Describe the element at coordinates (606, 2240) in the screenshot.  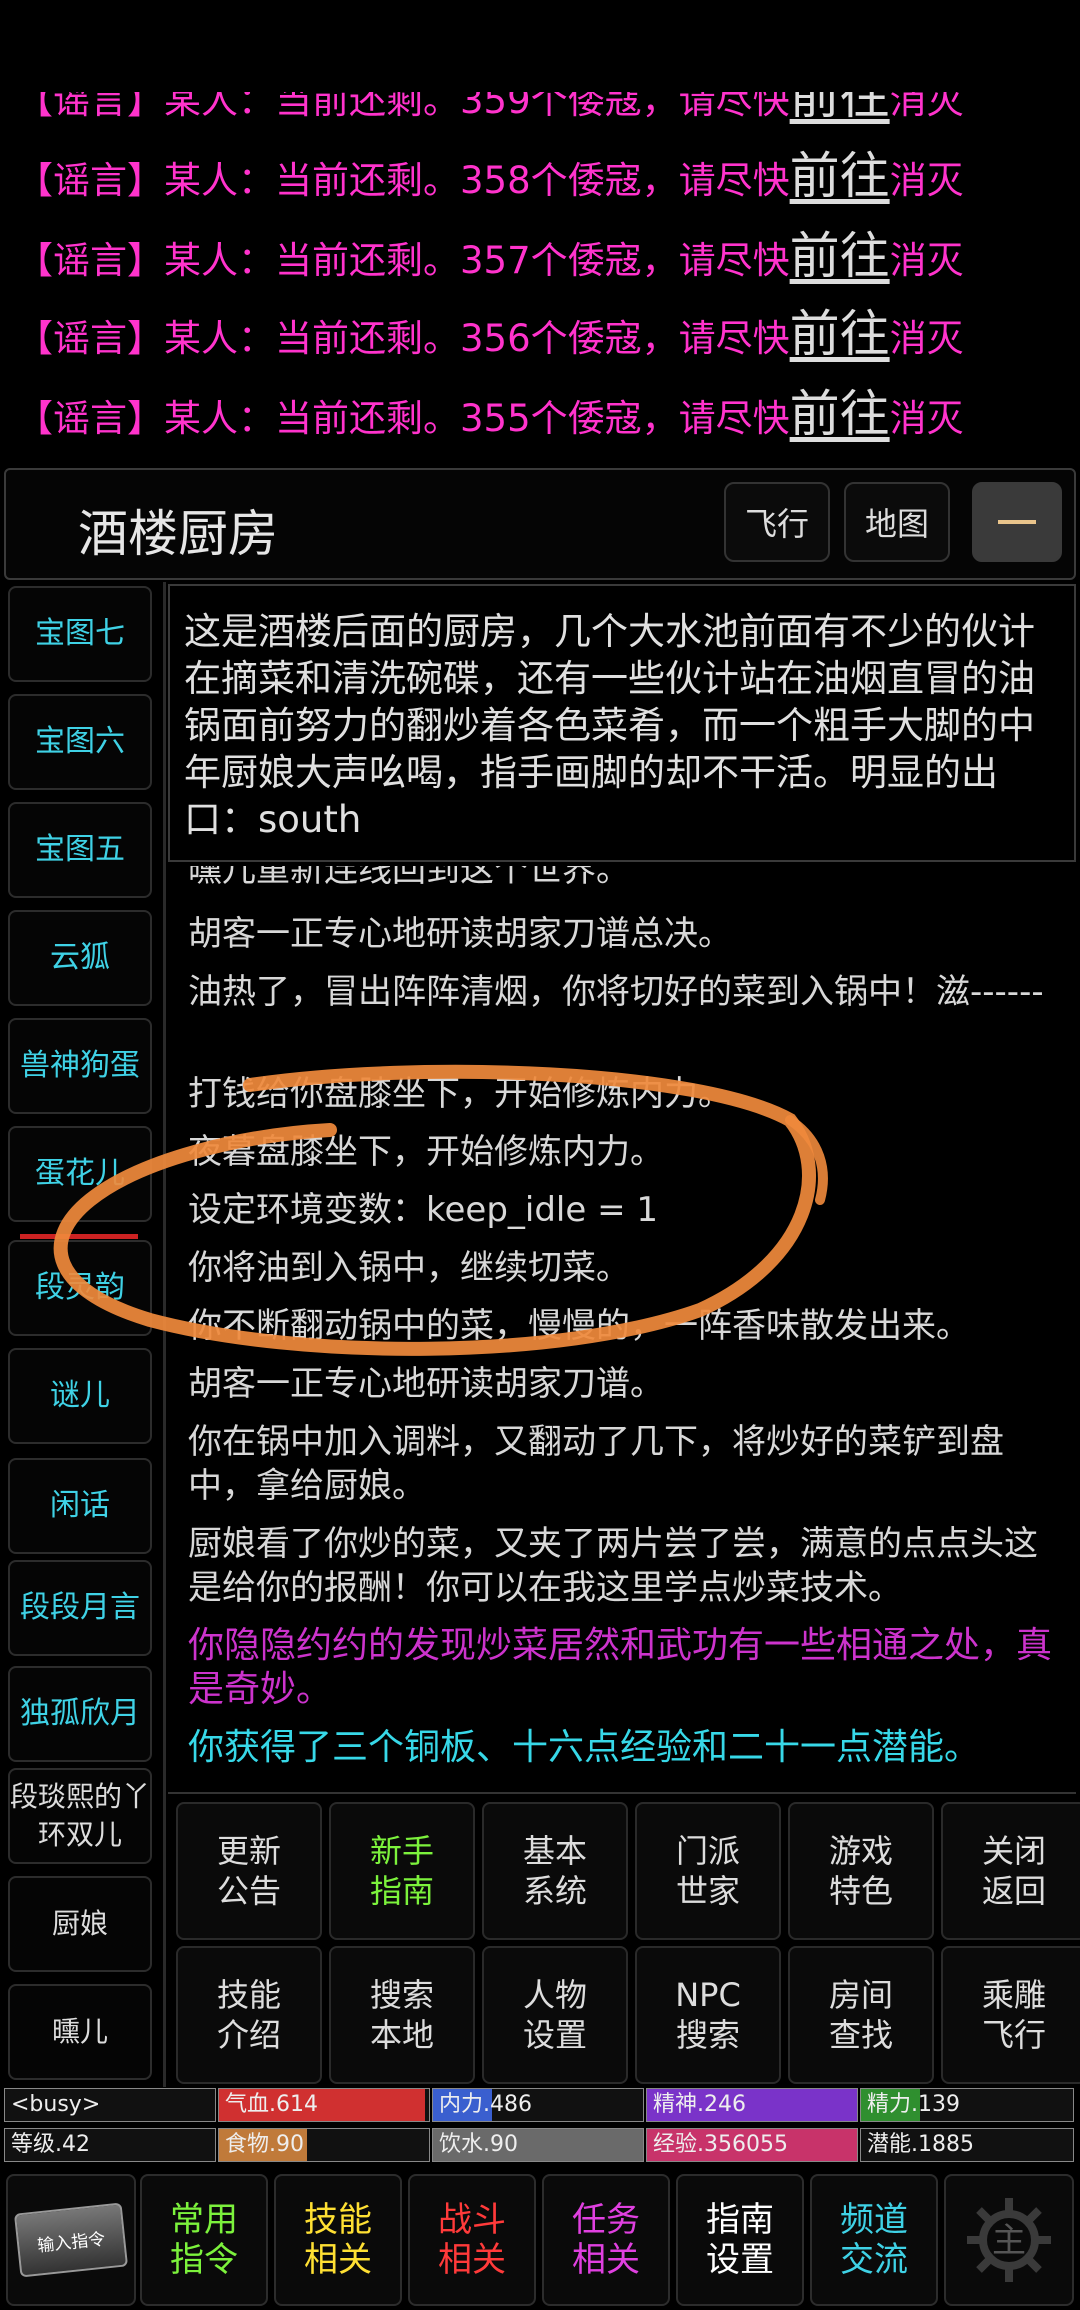
I see `tab-quests: 任务 相关` at that location.